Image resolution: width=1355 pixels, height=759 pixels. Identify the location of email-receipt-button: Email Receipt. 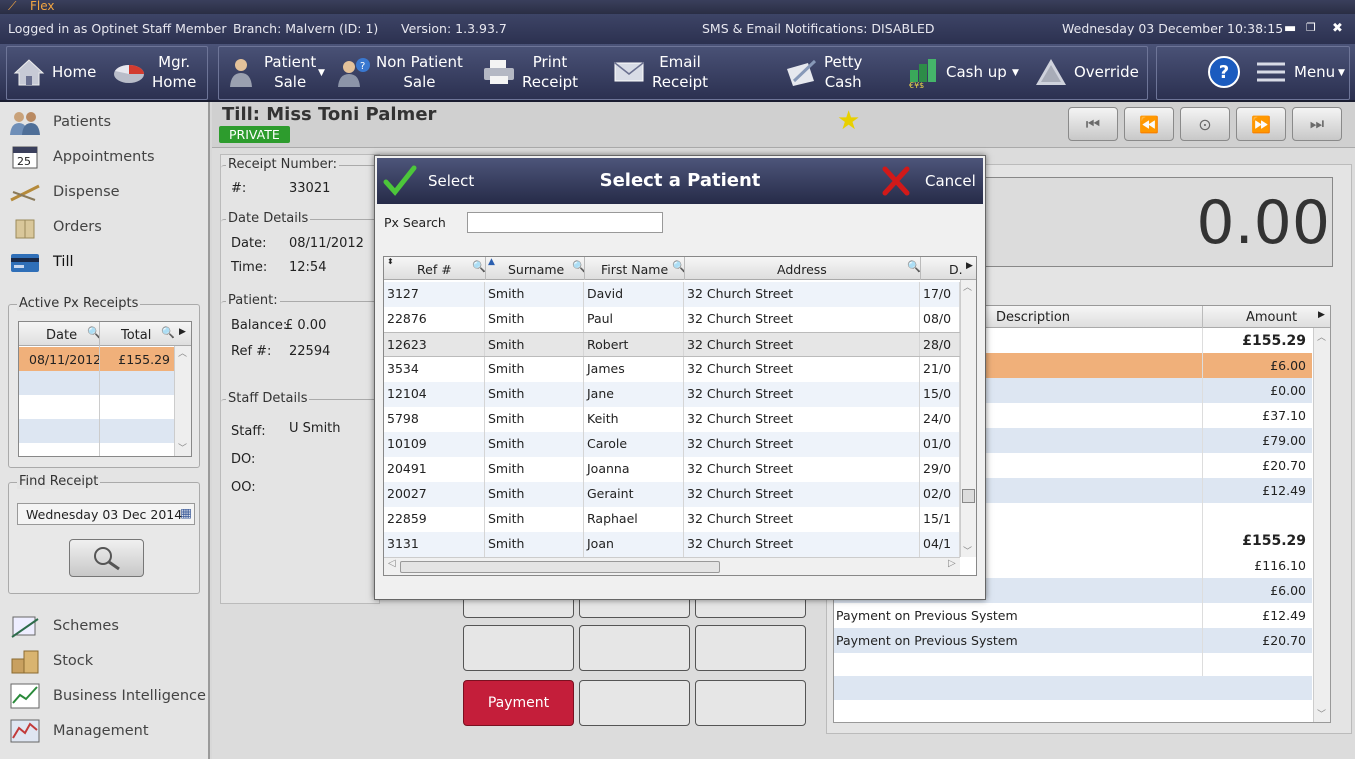
(660, 72).